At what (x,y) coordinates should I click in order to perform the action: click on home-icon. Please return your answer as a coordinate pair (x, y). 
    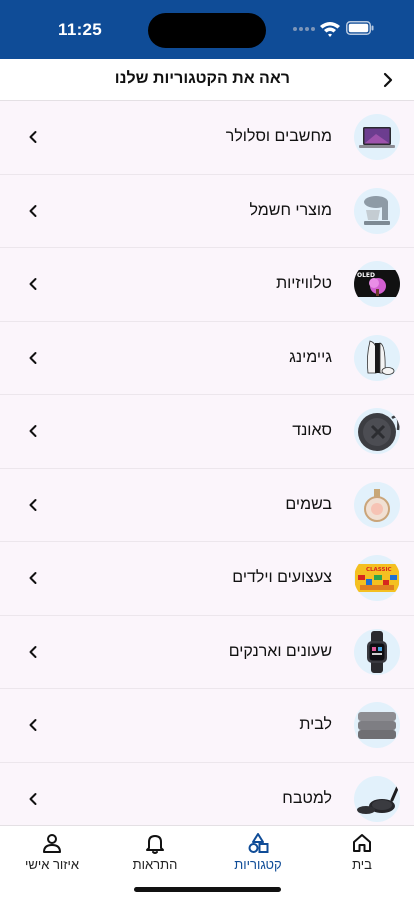
    Looking at the image, I should click on (362, 843).